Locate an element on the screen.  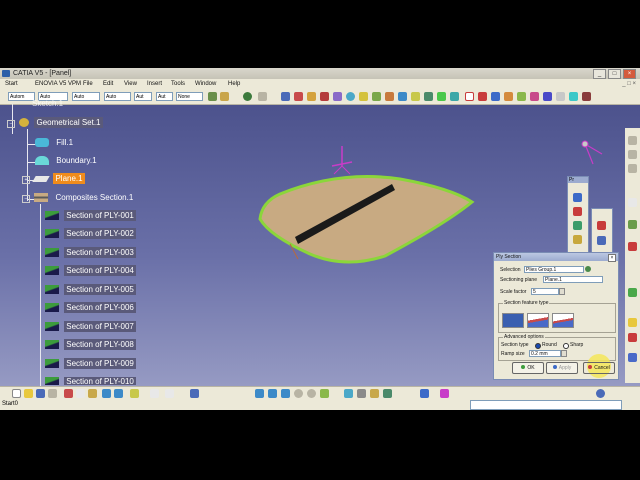
maximize-button: □ is located at coordinates (614, 74).